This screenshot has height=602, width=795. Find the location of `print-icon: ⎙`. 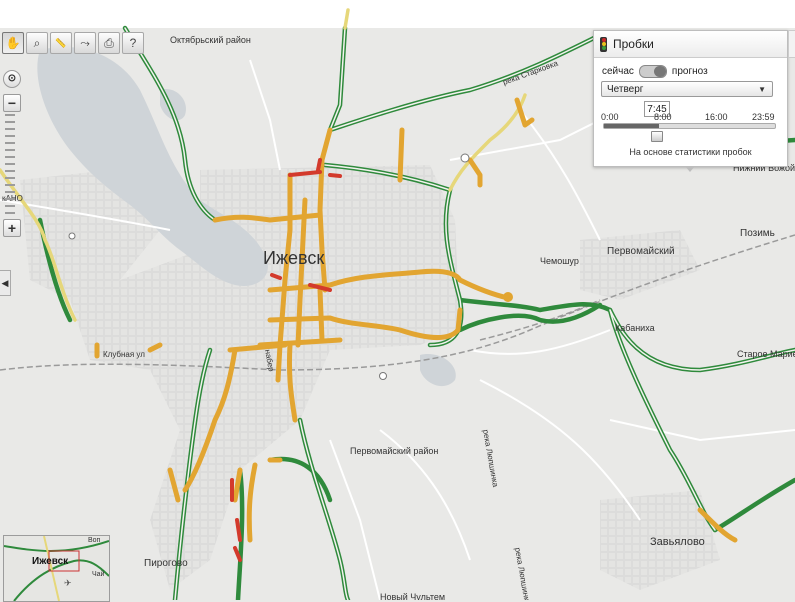

print-icon: ⎙ is located at coordinates (109, 42).